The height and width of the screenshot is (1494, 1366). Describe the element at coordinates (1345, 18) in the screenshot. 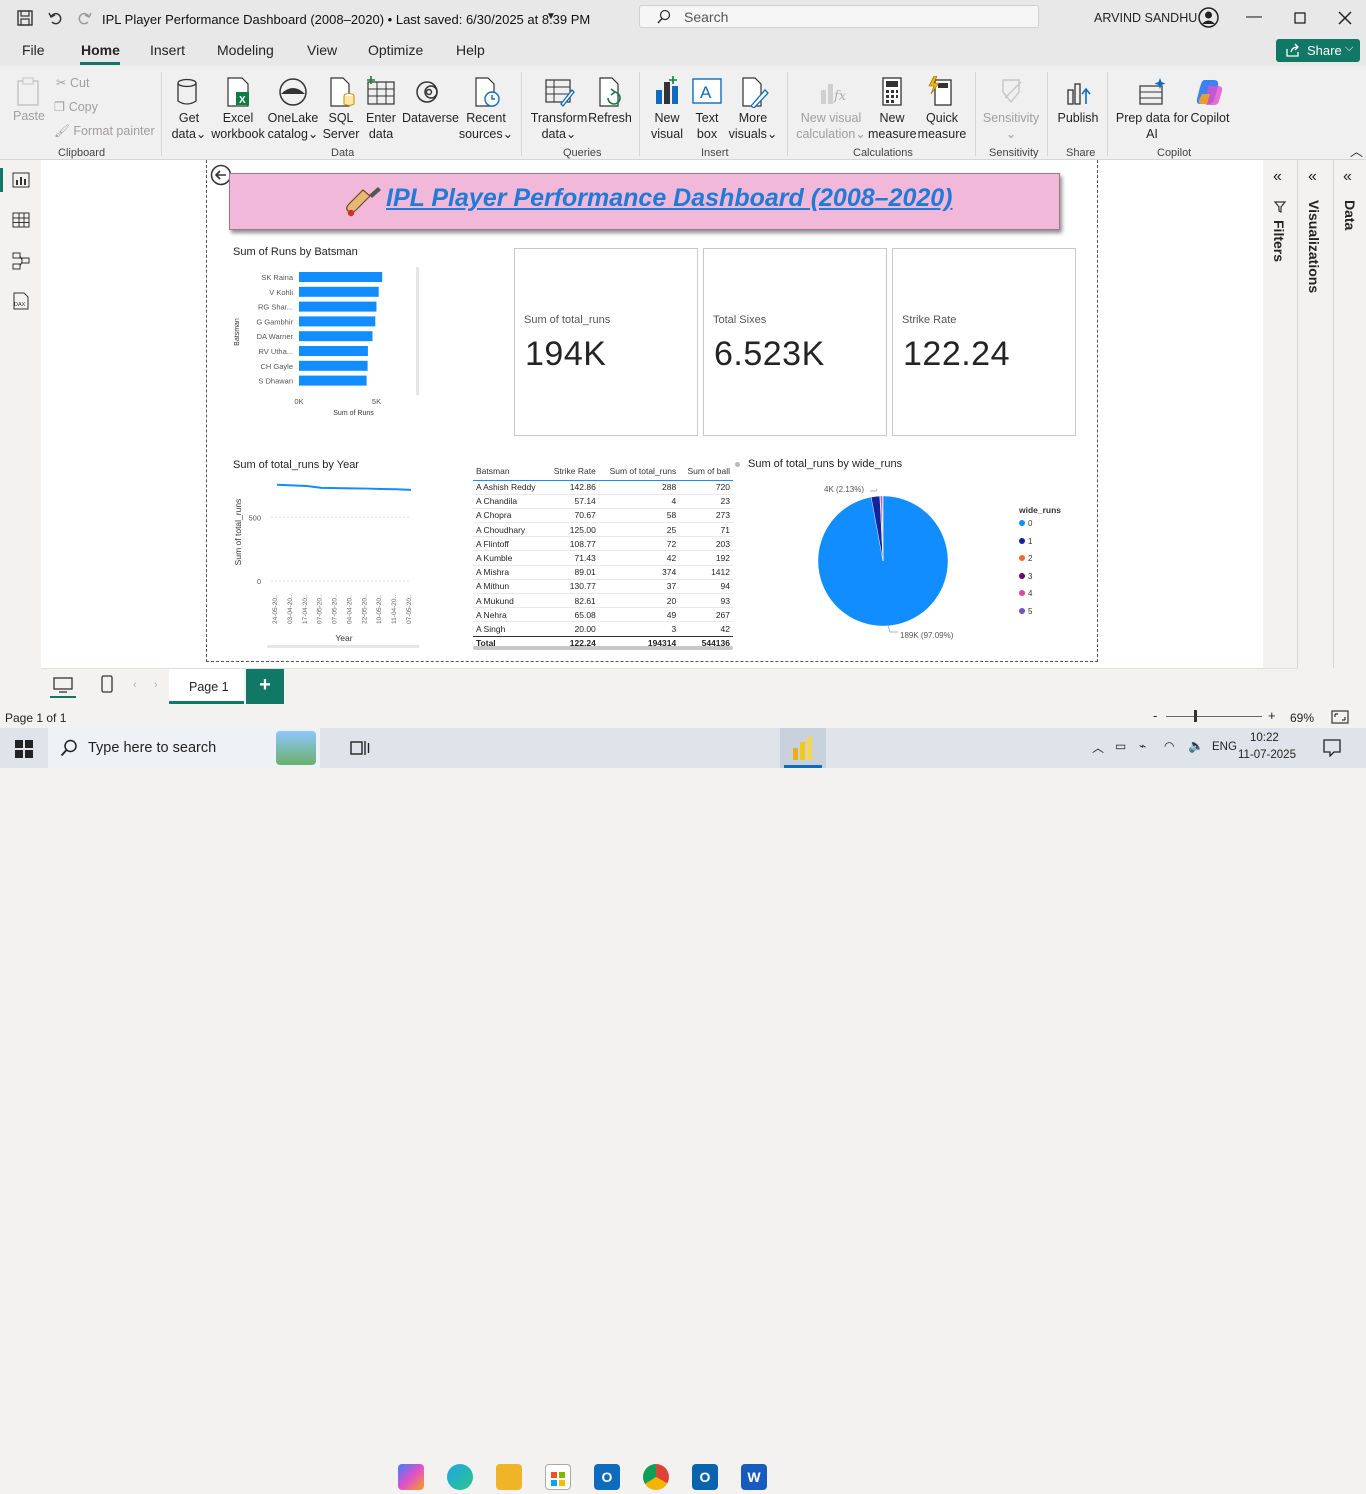

I see `close-icon` at that location.